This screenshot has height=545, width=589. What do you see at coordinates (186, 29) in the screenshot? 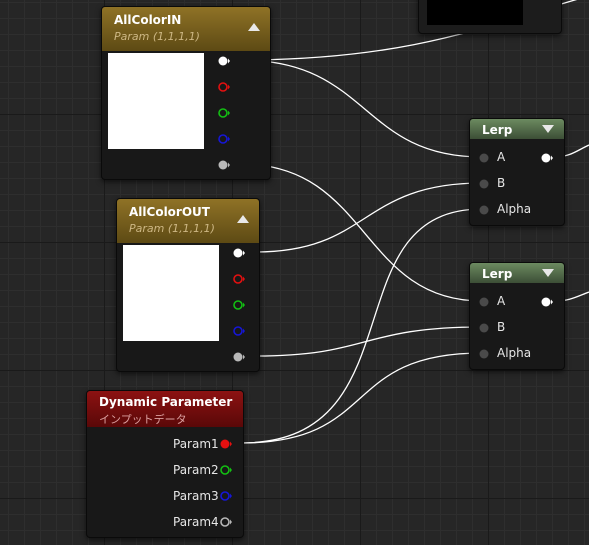
I see `node-header: AllColorIN Param (1,1,1,1)` at bounding box center [186, 29].